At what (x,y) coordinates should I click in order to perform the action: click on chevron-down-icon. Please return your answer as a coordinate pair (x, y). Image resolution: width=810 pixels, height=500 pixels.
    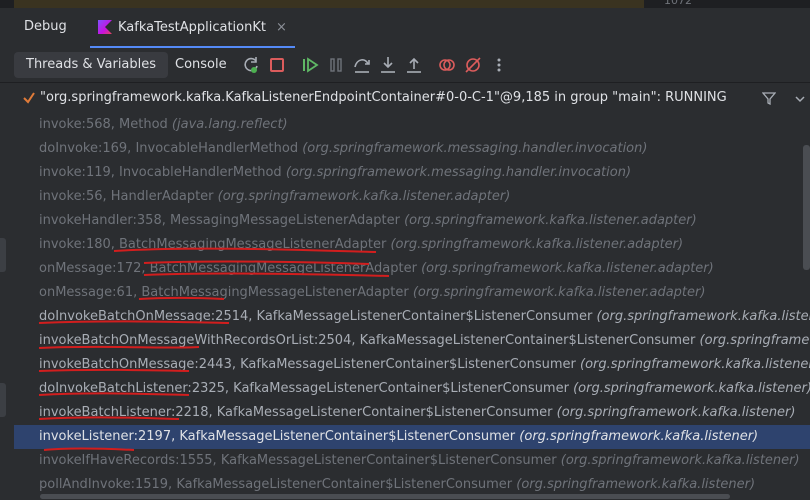
    Looking at the image, I should click on (800, 99).